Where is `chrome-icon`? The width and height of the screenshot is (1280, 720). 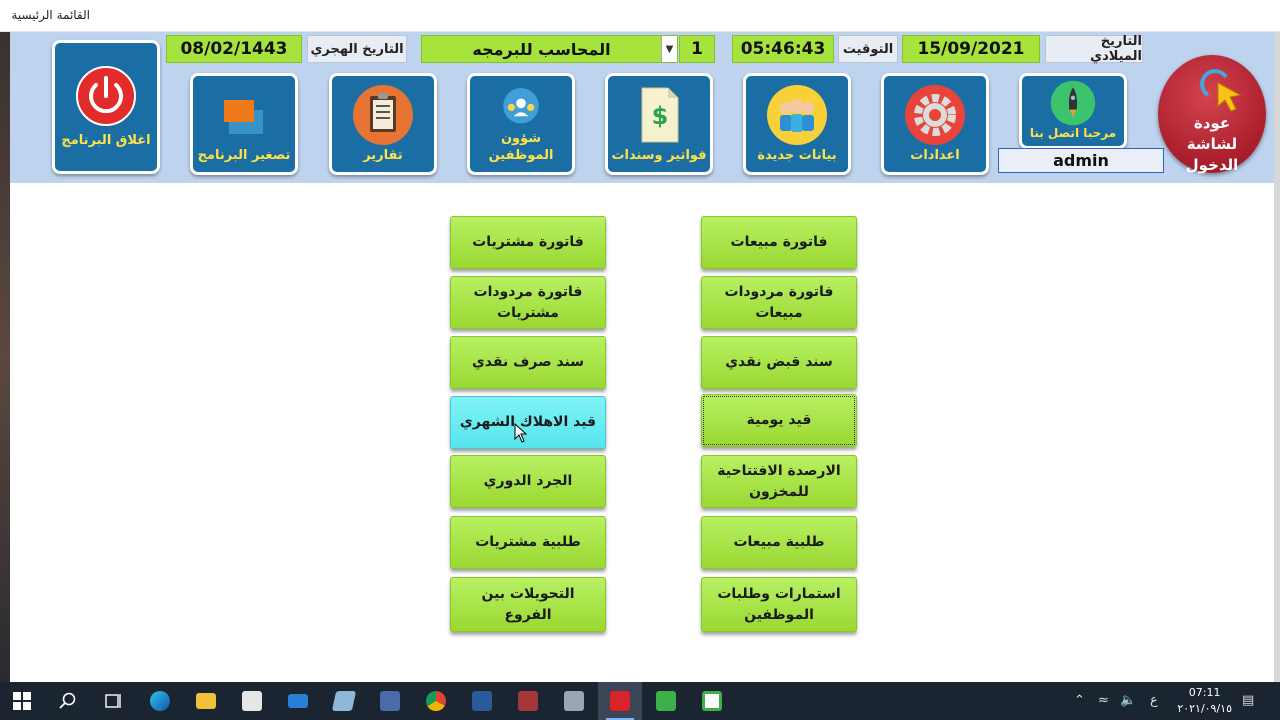 chrome-icon is located at coordinates (436, 701).